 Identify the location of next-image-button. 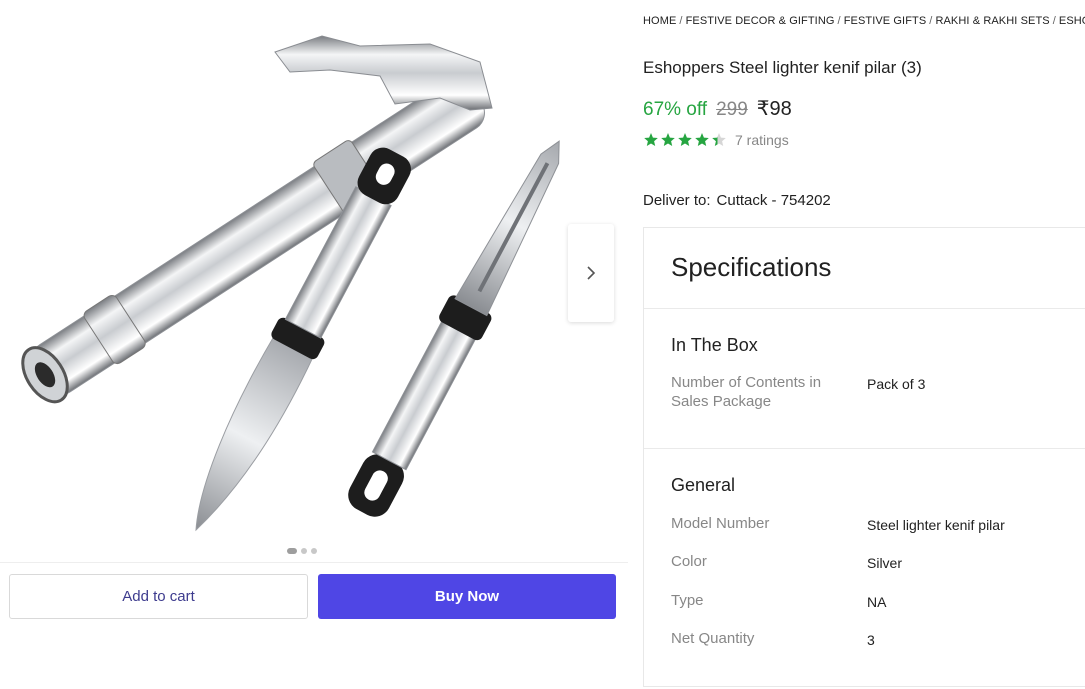
(591, 273).